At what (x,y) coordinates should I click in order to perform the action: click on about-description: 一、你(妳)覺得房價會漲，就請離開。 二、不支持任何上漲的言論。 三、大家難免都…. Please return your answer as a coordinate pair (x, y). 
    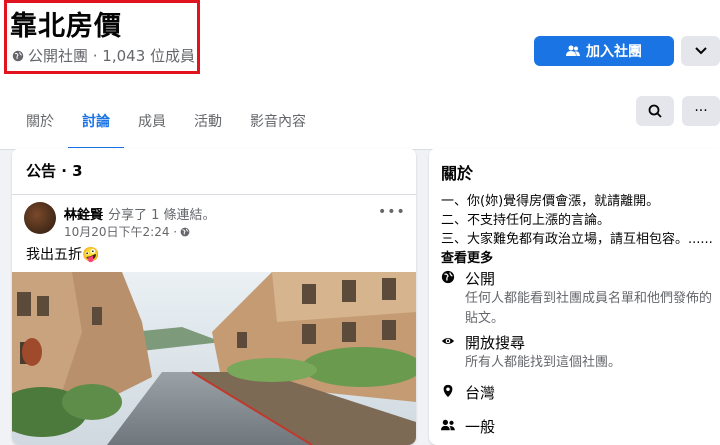
    Looking at the image, I should click on (577, 230).